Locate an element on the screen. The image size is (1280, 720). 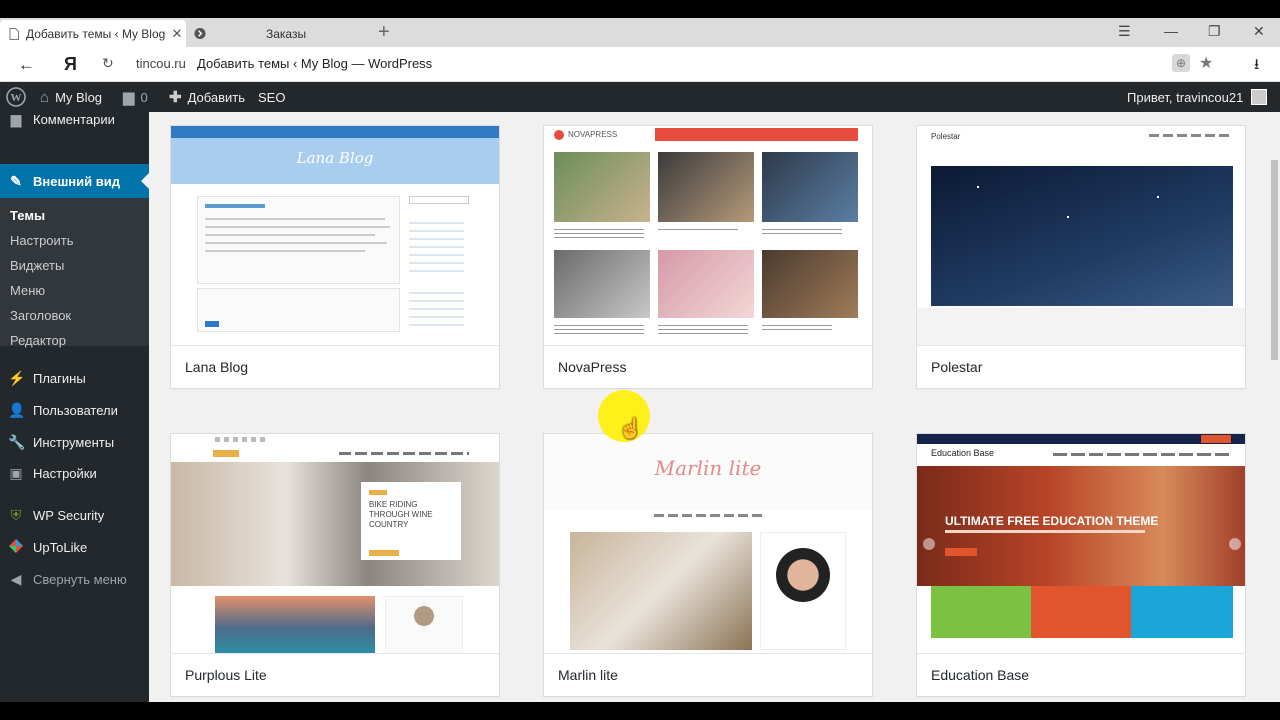
theme-card-lana-blog: Lana Blog Lana Blog is located at coordinates (335, 257).